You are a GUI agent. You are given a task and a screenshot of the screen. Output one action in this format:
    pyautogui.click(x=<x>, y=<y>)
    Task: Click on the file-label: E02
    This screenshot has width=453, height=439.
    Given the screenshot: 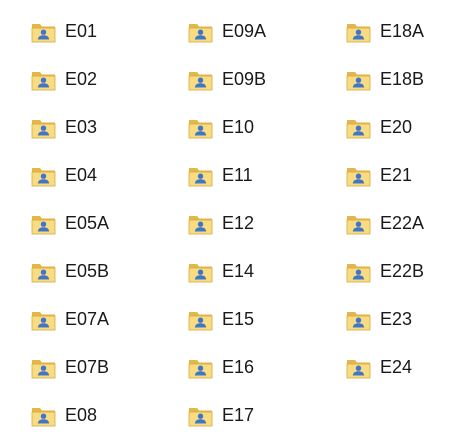 What is the action you would take?
    pyautogui.click(x=81, y=79)
    